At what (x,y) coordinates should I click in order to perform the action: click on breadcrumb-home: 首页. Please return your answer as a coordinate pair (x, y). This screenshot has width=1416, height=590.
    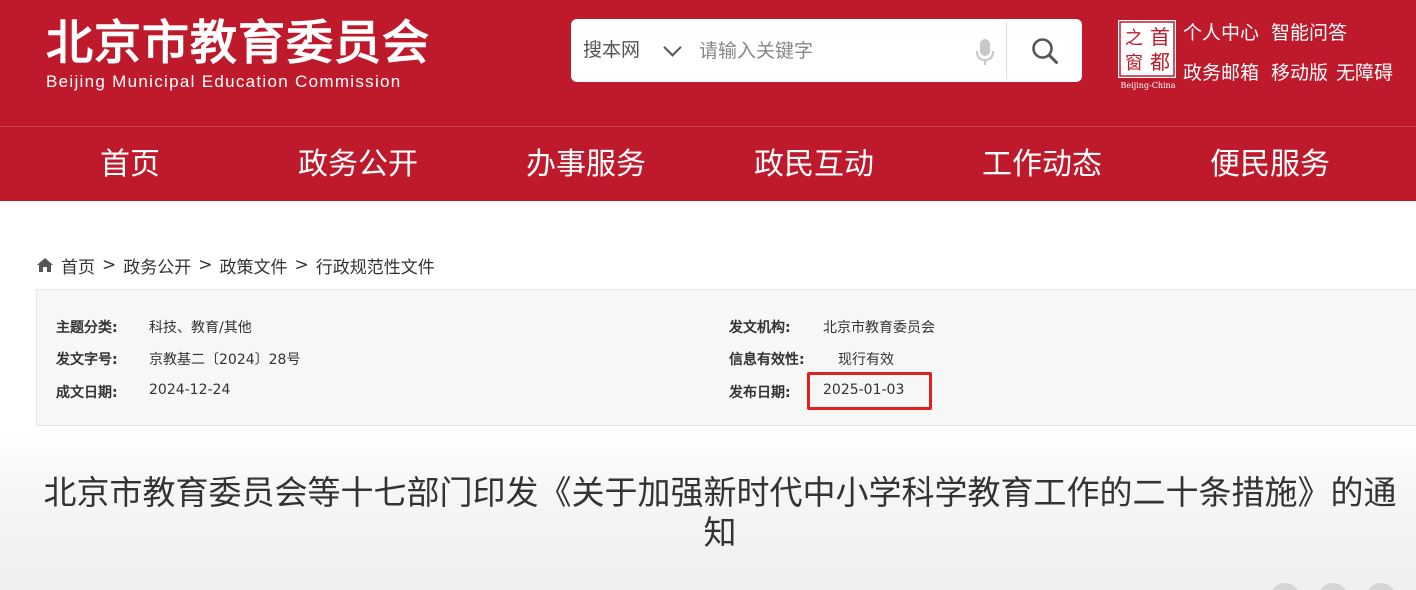
    Looking at the image, I should click on (78, 265).